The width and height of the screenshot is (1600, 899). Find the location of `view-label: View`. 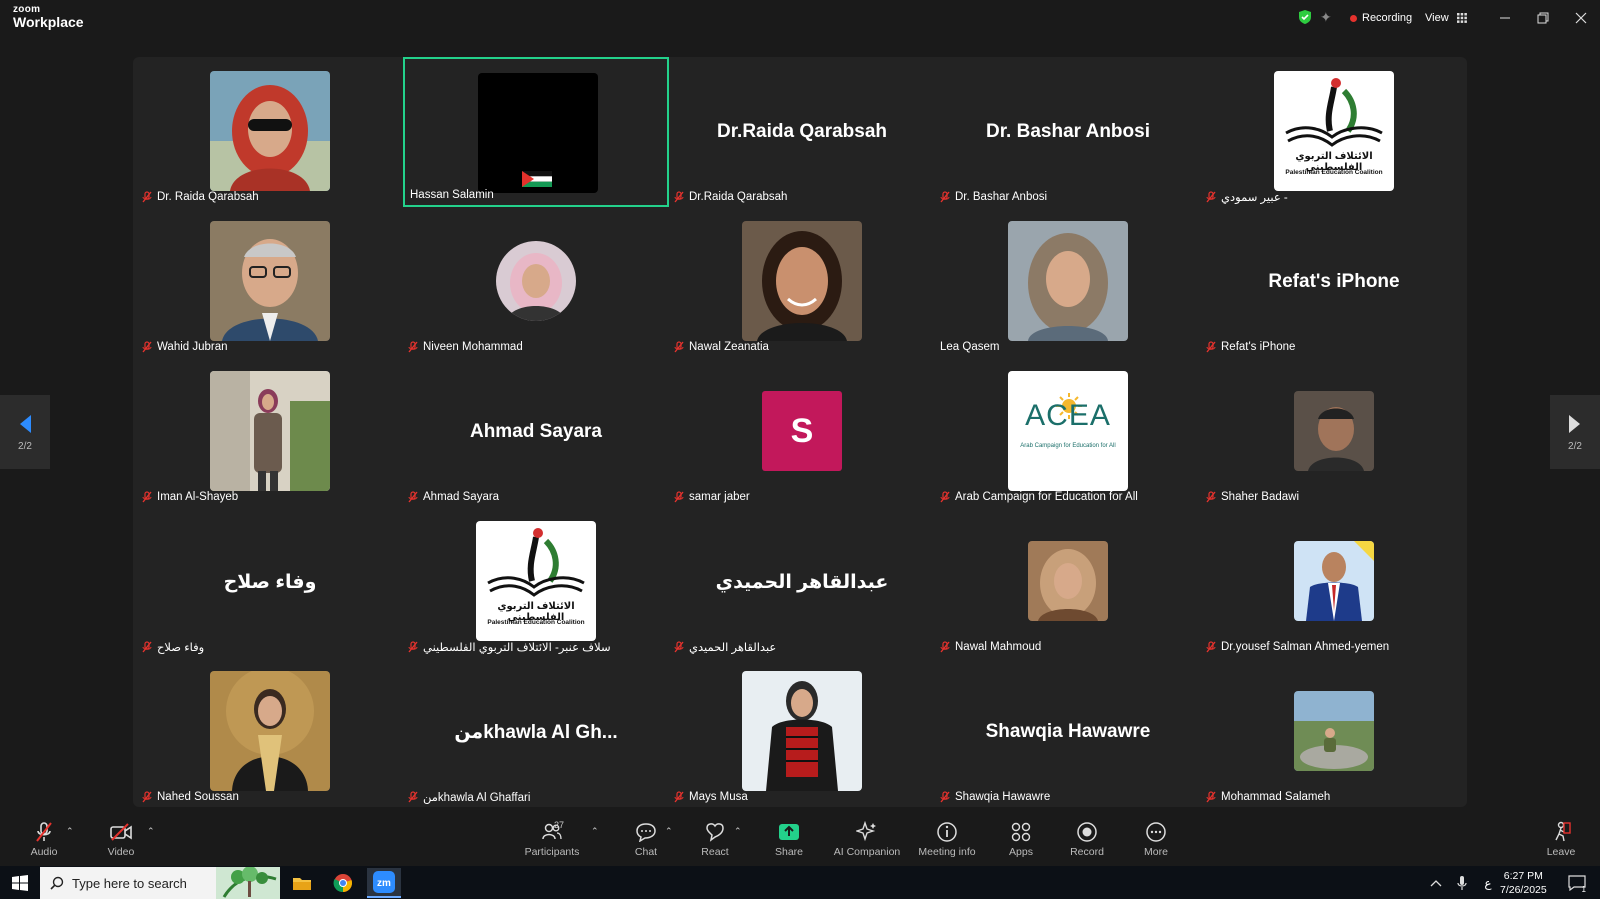

view-label: View is located at coordinates (1437, 18).